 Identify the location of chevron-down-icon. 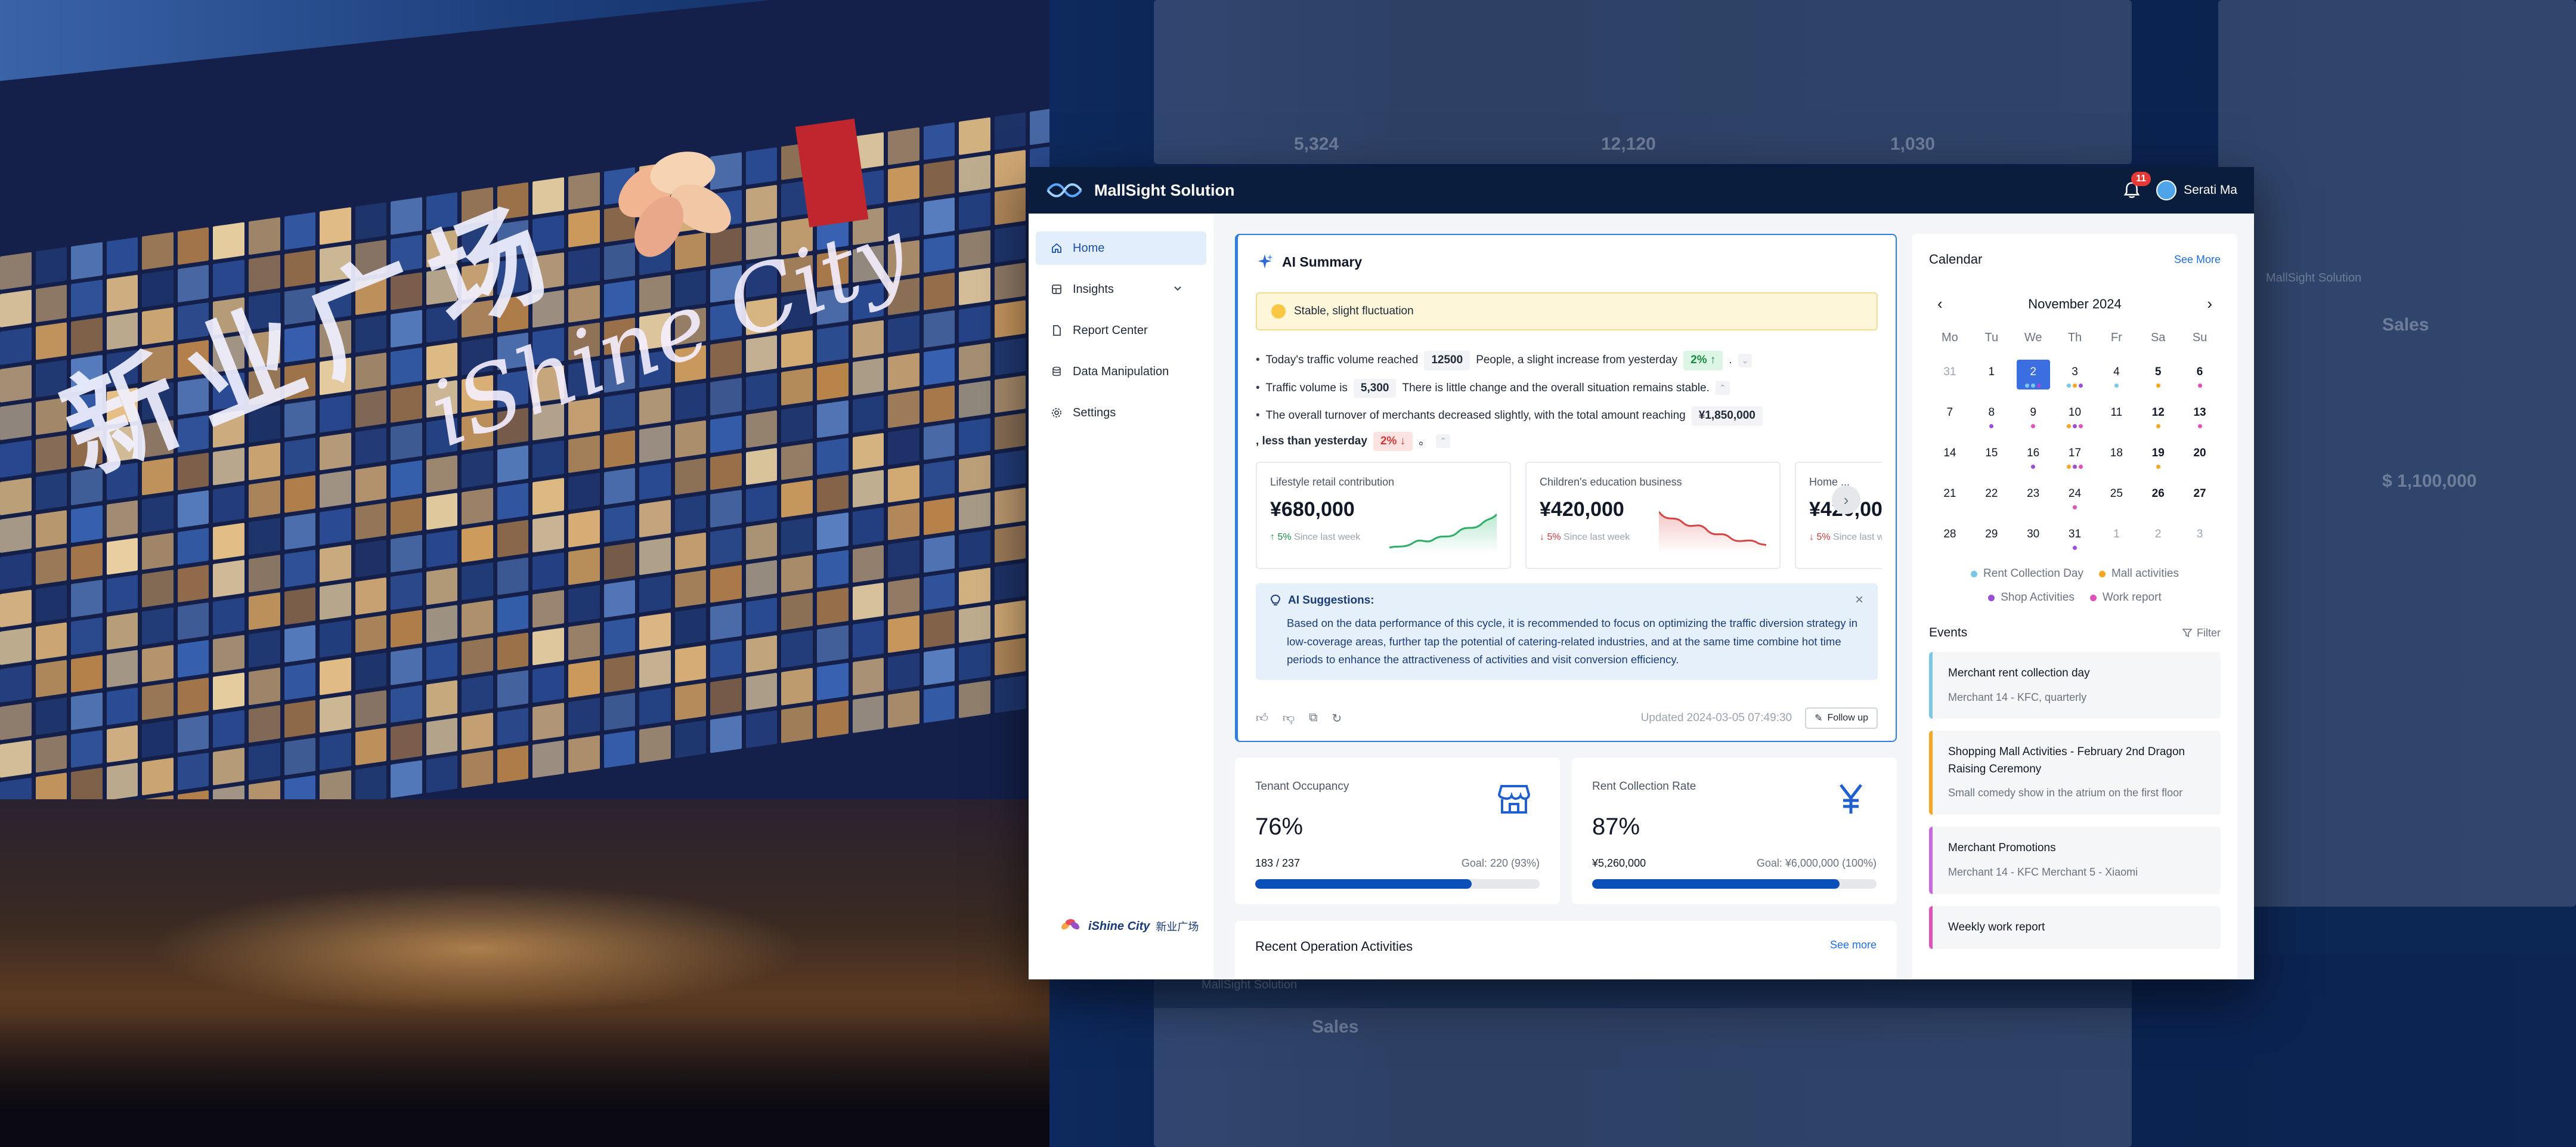
(1178, 290).